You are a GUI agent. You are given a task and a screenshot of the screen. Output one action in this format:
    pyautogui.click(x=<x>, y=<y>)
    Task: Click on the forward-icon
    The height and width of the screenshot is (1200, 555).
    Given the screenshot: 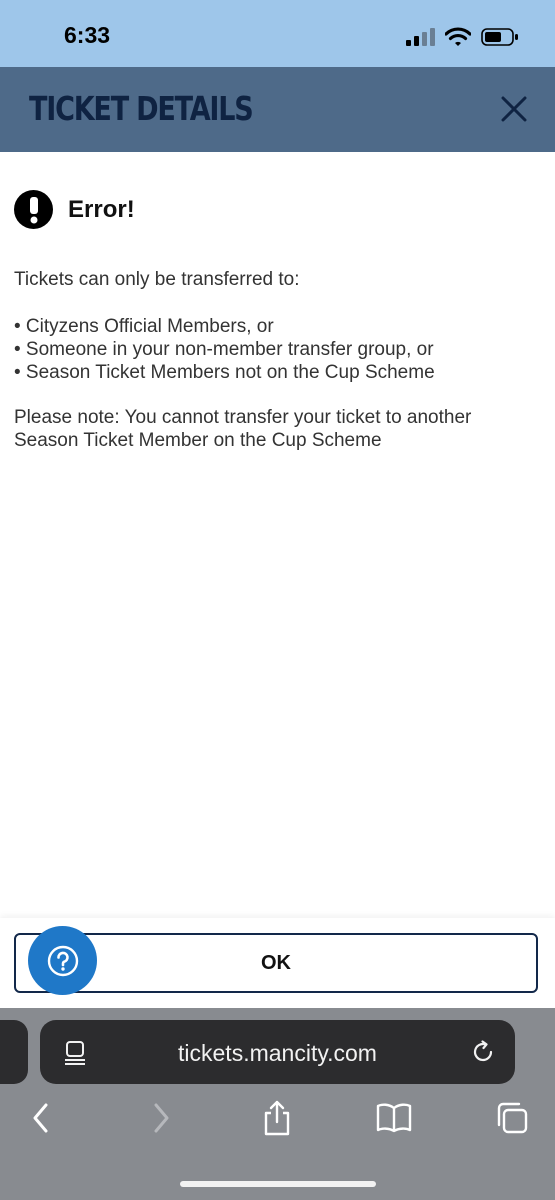 What is the action you would take?
    pyautogui.click(x=161, y=1118)
    